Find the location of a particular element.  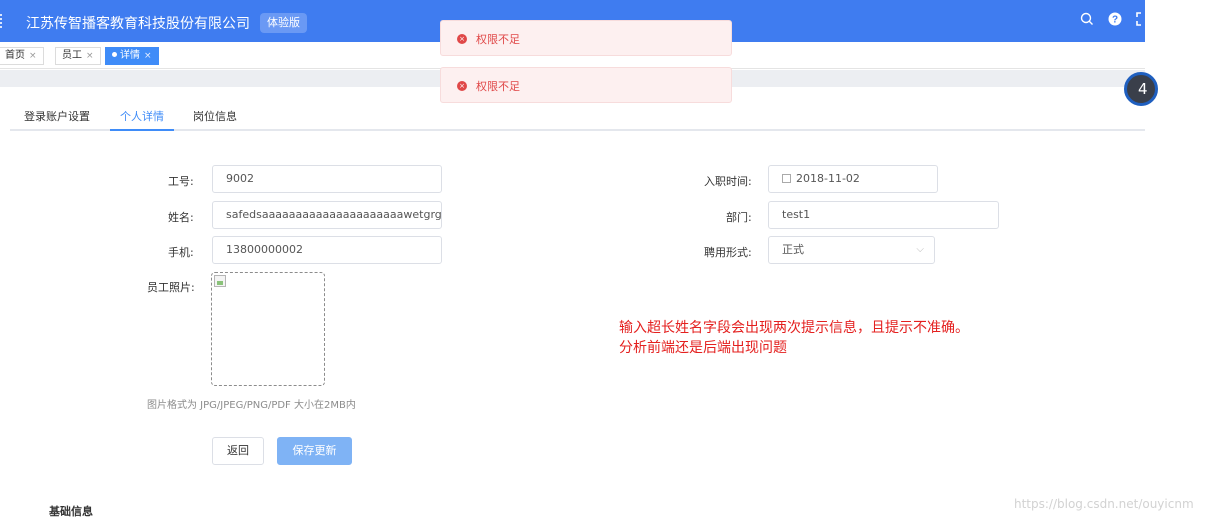

hire-date-value: 2018-11-02 is located at coordinates (828, 178).